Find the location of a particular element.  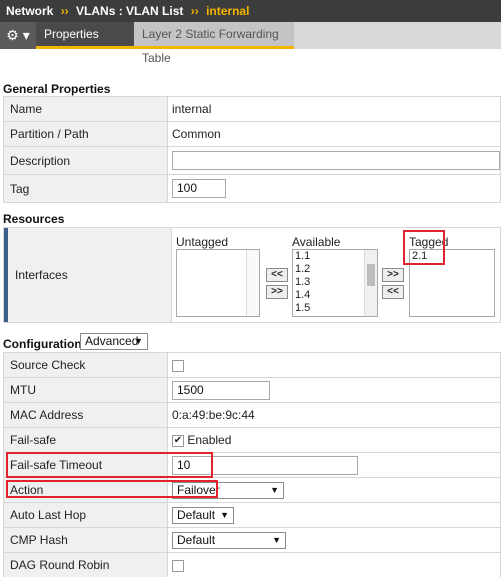

auto-last-hop-label: Auto Last Hop is located at coordinates (85, 515).